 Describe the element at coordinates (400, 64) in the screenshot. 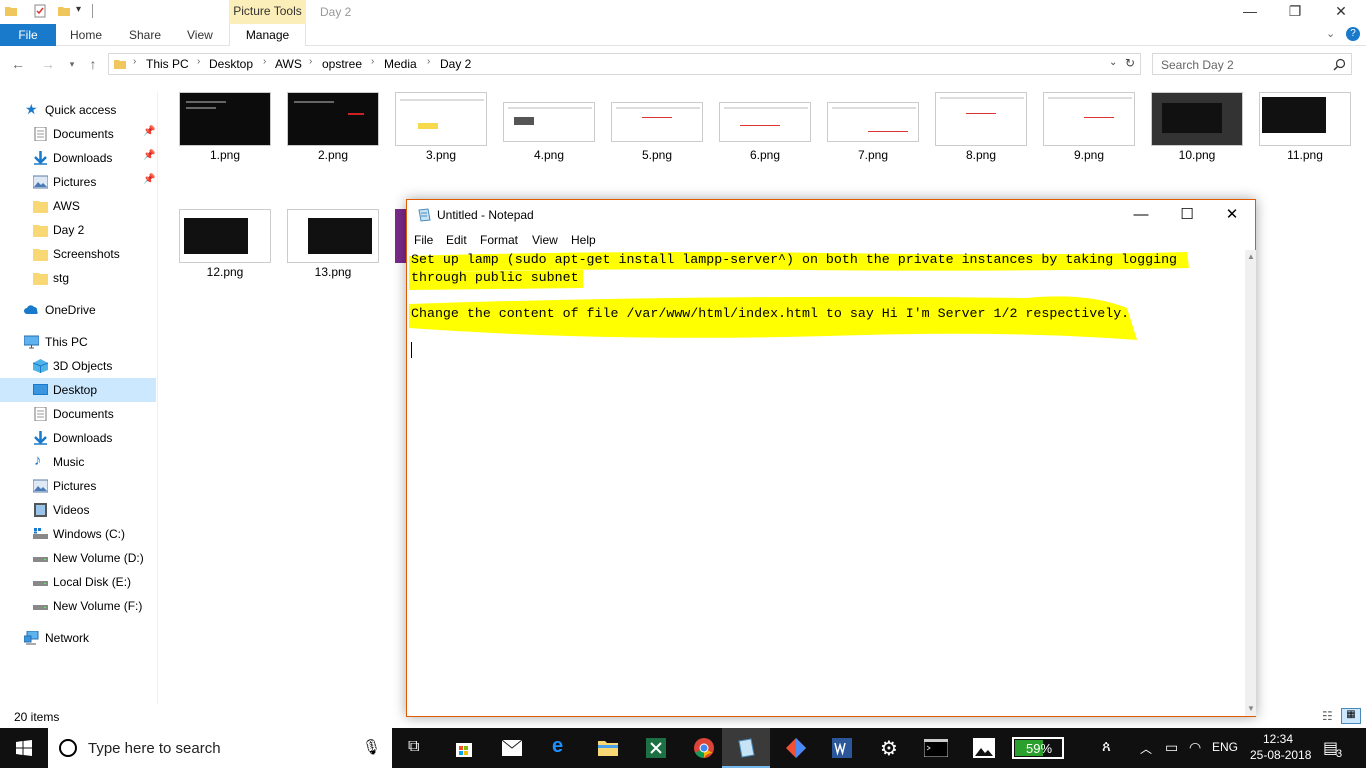

I see `breadcrumb-media: Media` at that location.